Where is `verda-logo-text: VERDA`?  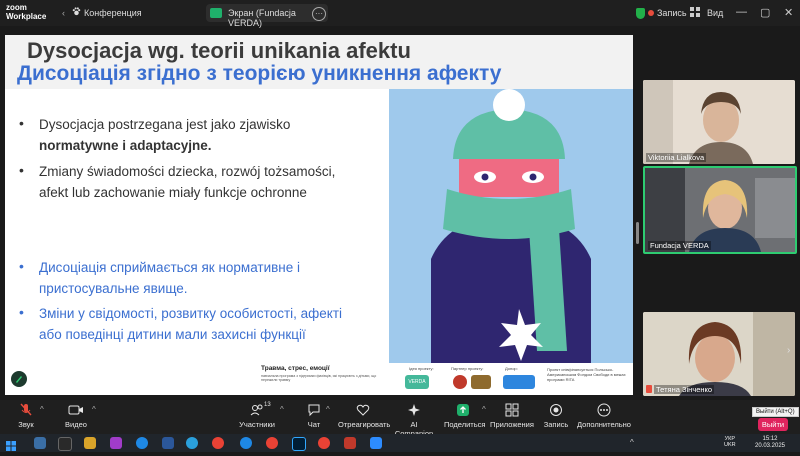 verda-logo-text: VERDA is located at coordinates (417, 382).